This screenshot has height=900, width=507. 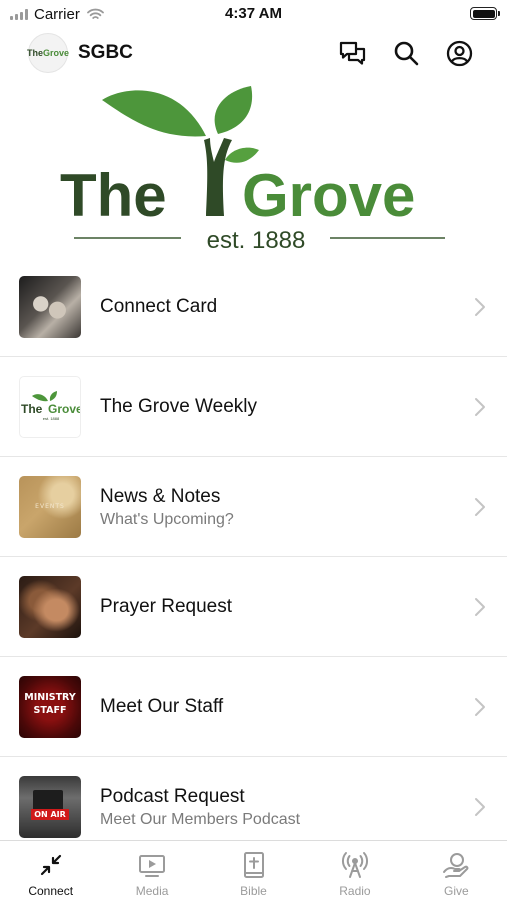 I want to click on list-item-subtitle: What's Upcoming?, so click(x=167, y=519).